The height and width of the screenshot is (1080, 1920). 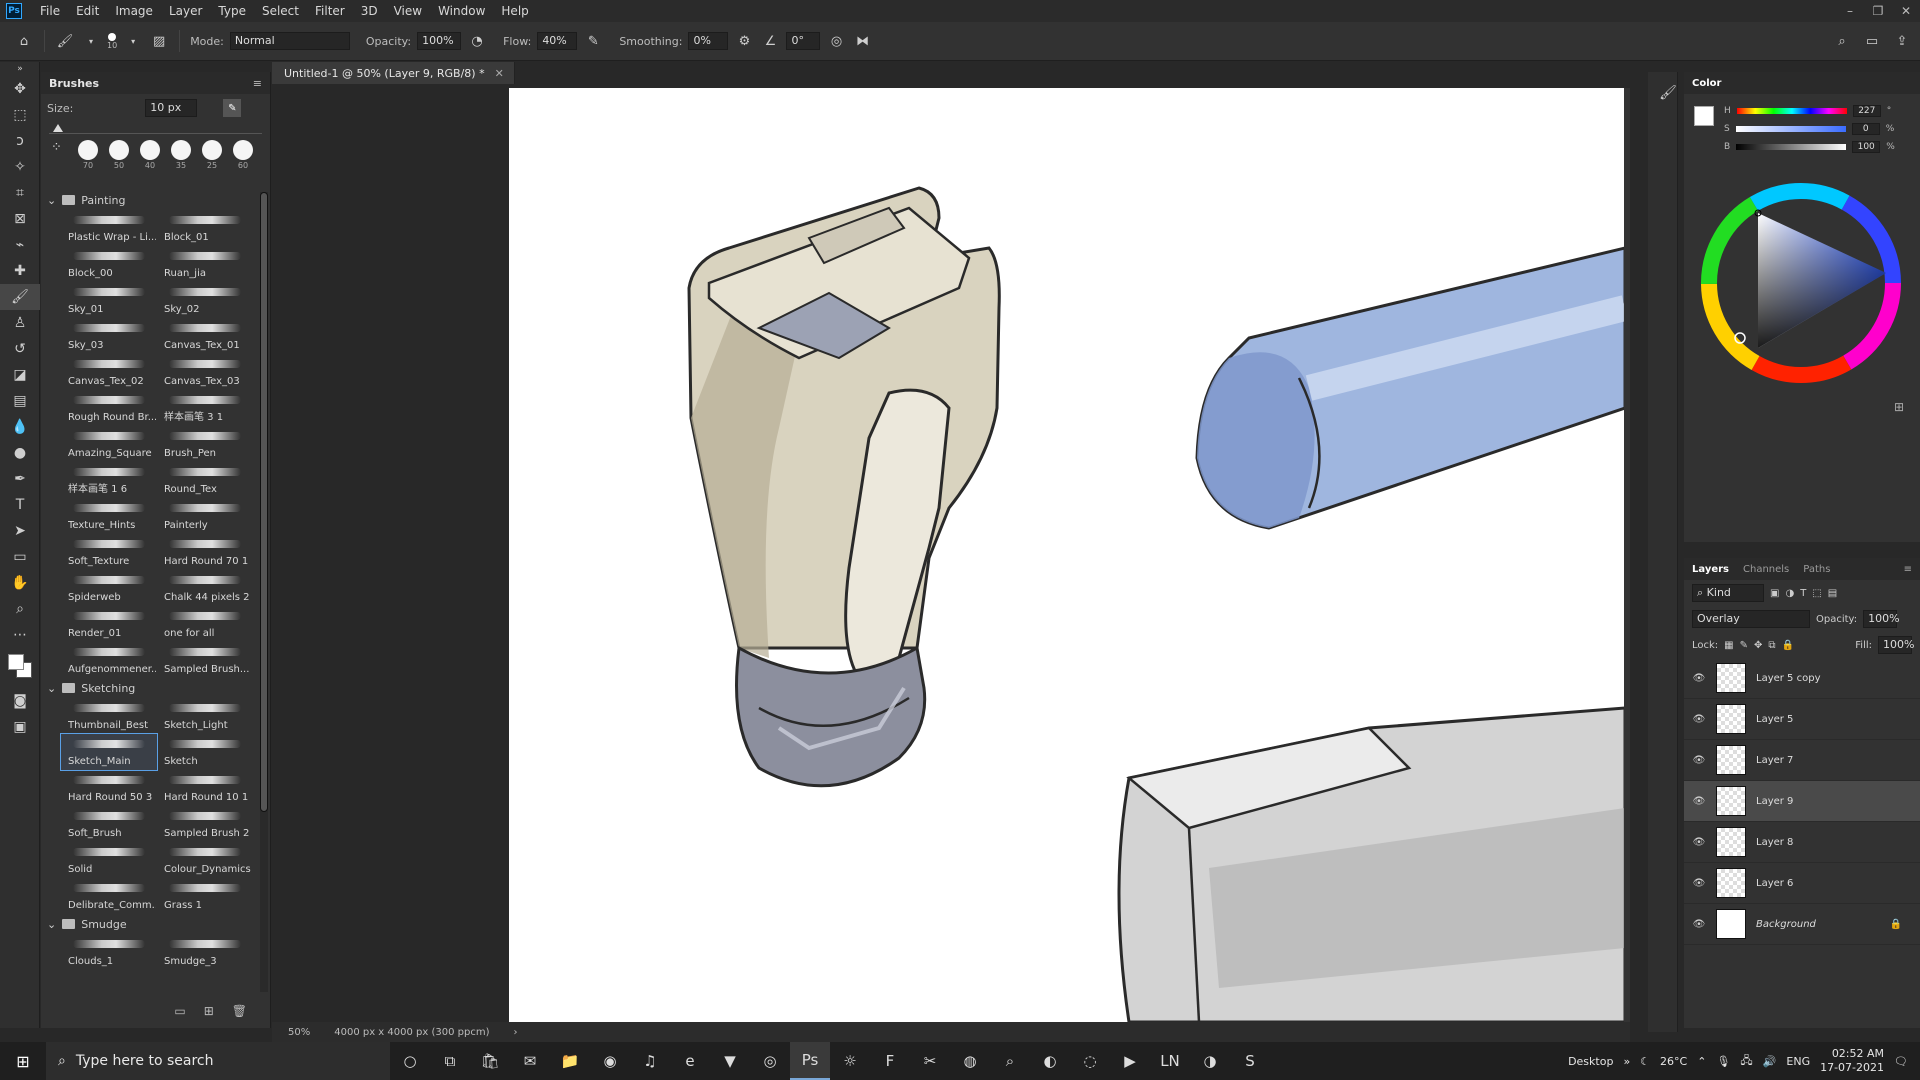 I want to click on filter-pixel-icon: ▣, so click(x=1774, y=593).